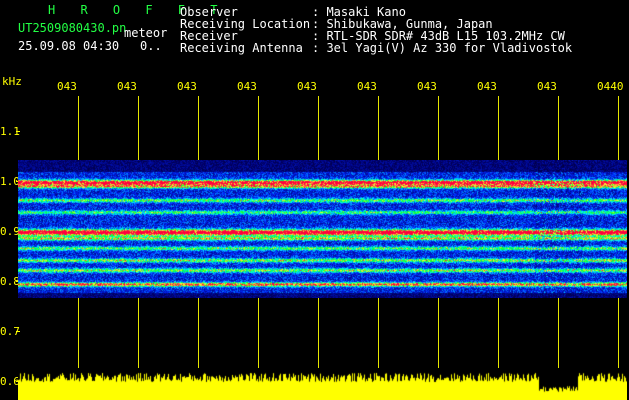  Describe the element at coordinates (12, 81) in the screenshot. I see `axis-unit-label: kHz` at that location.